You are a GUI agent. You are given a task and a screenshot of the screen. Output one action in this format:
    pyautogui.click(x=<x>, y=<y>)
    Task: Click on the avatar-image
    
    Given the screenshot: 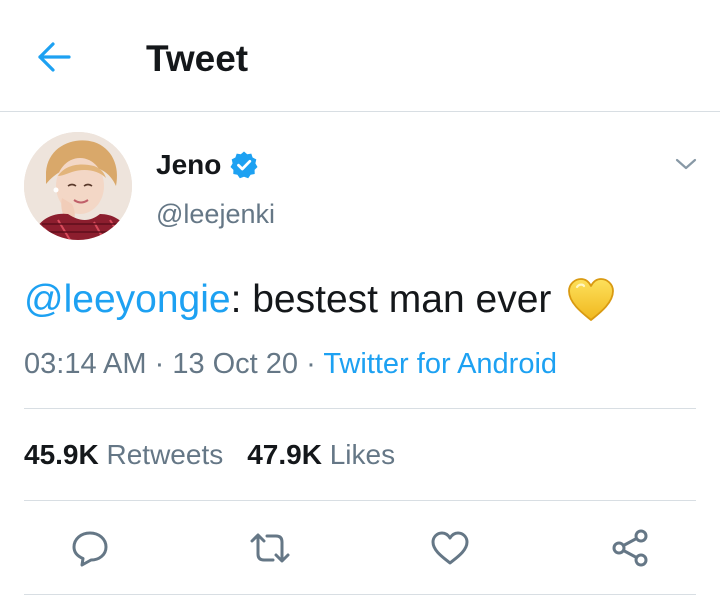 What is the action you would take?
    pyautogui.click(x=78, y=186)
    